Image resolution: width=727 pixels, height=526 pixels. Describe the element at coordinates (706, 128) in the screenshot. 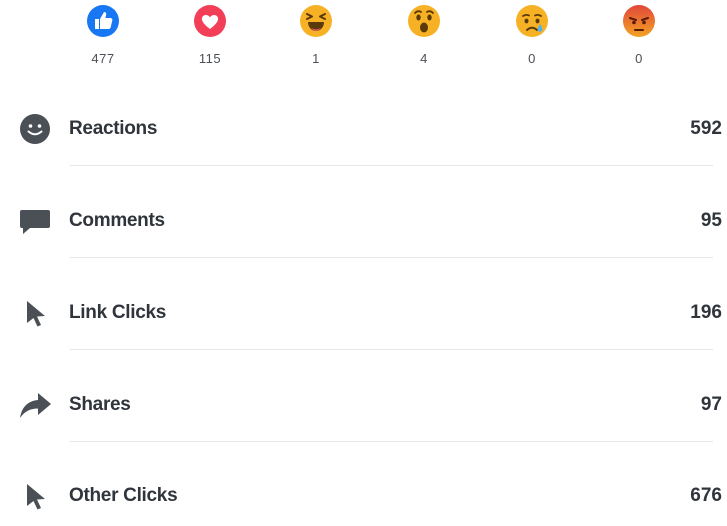

I see `metric-value: 592` at that location.